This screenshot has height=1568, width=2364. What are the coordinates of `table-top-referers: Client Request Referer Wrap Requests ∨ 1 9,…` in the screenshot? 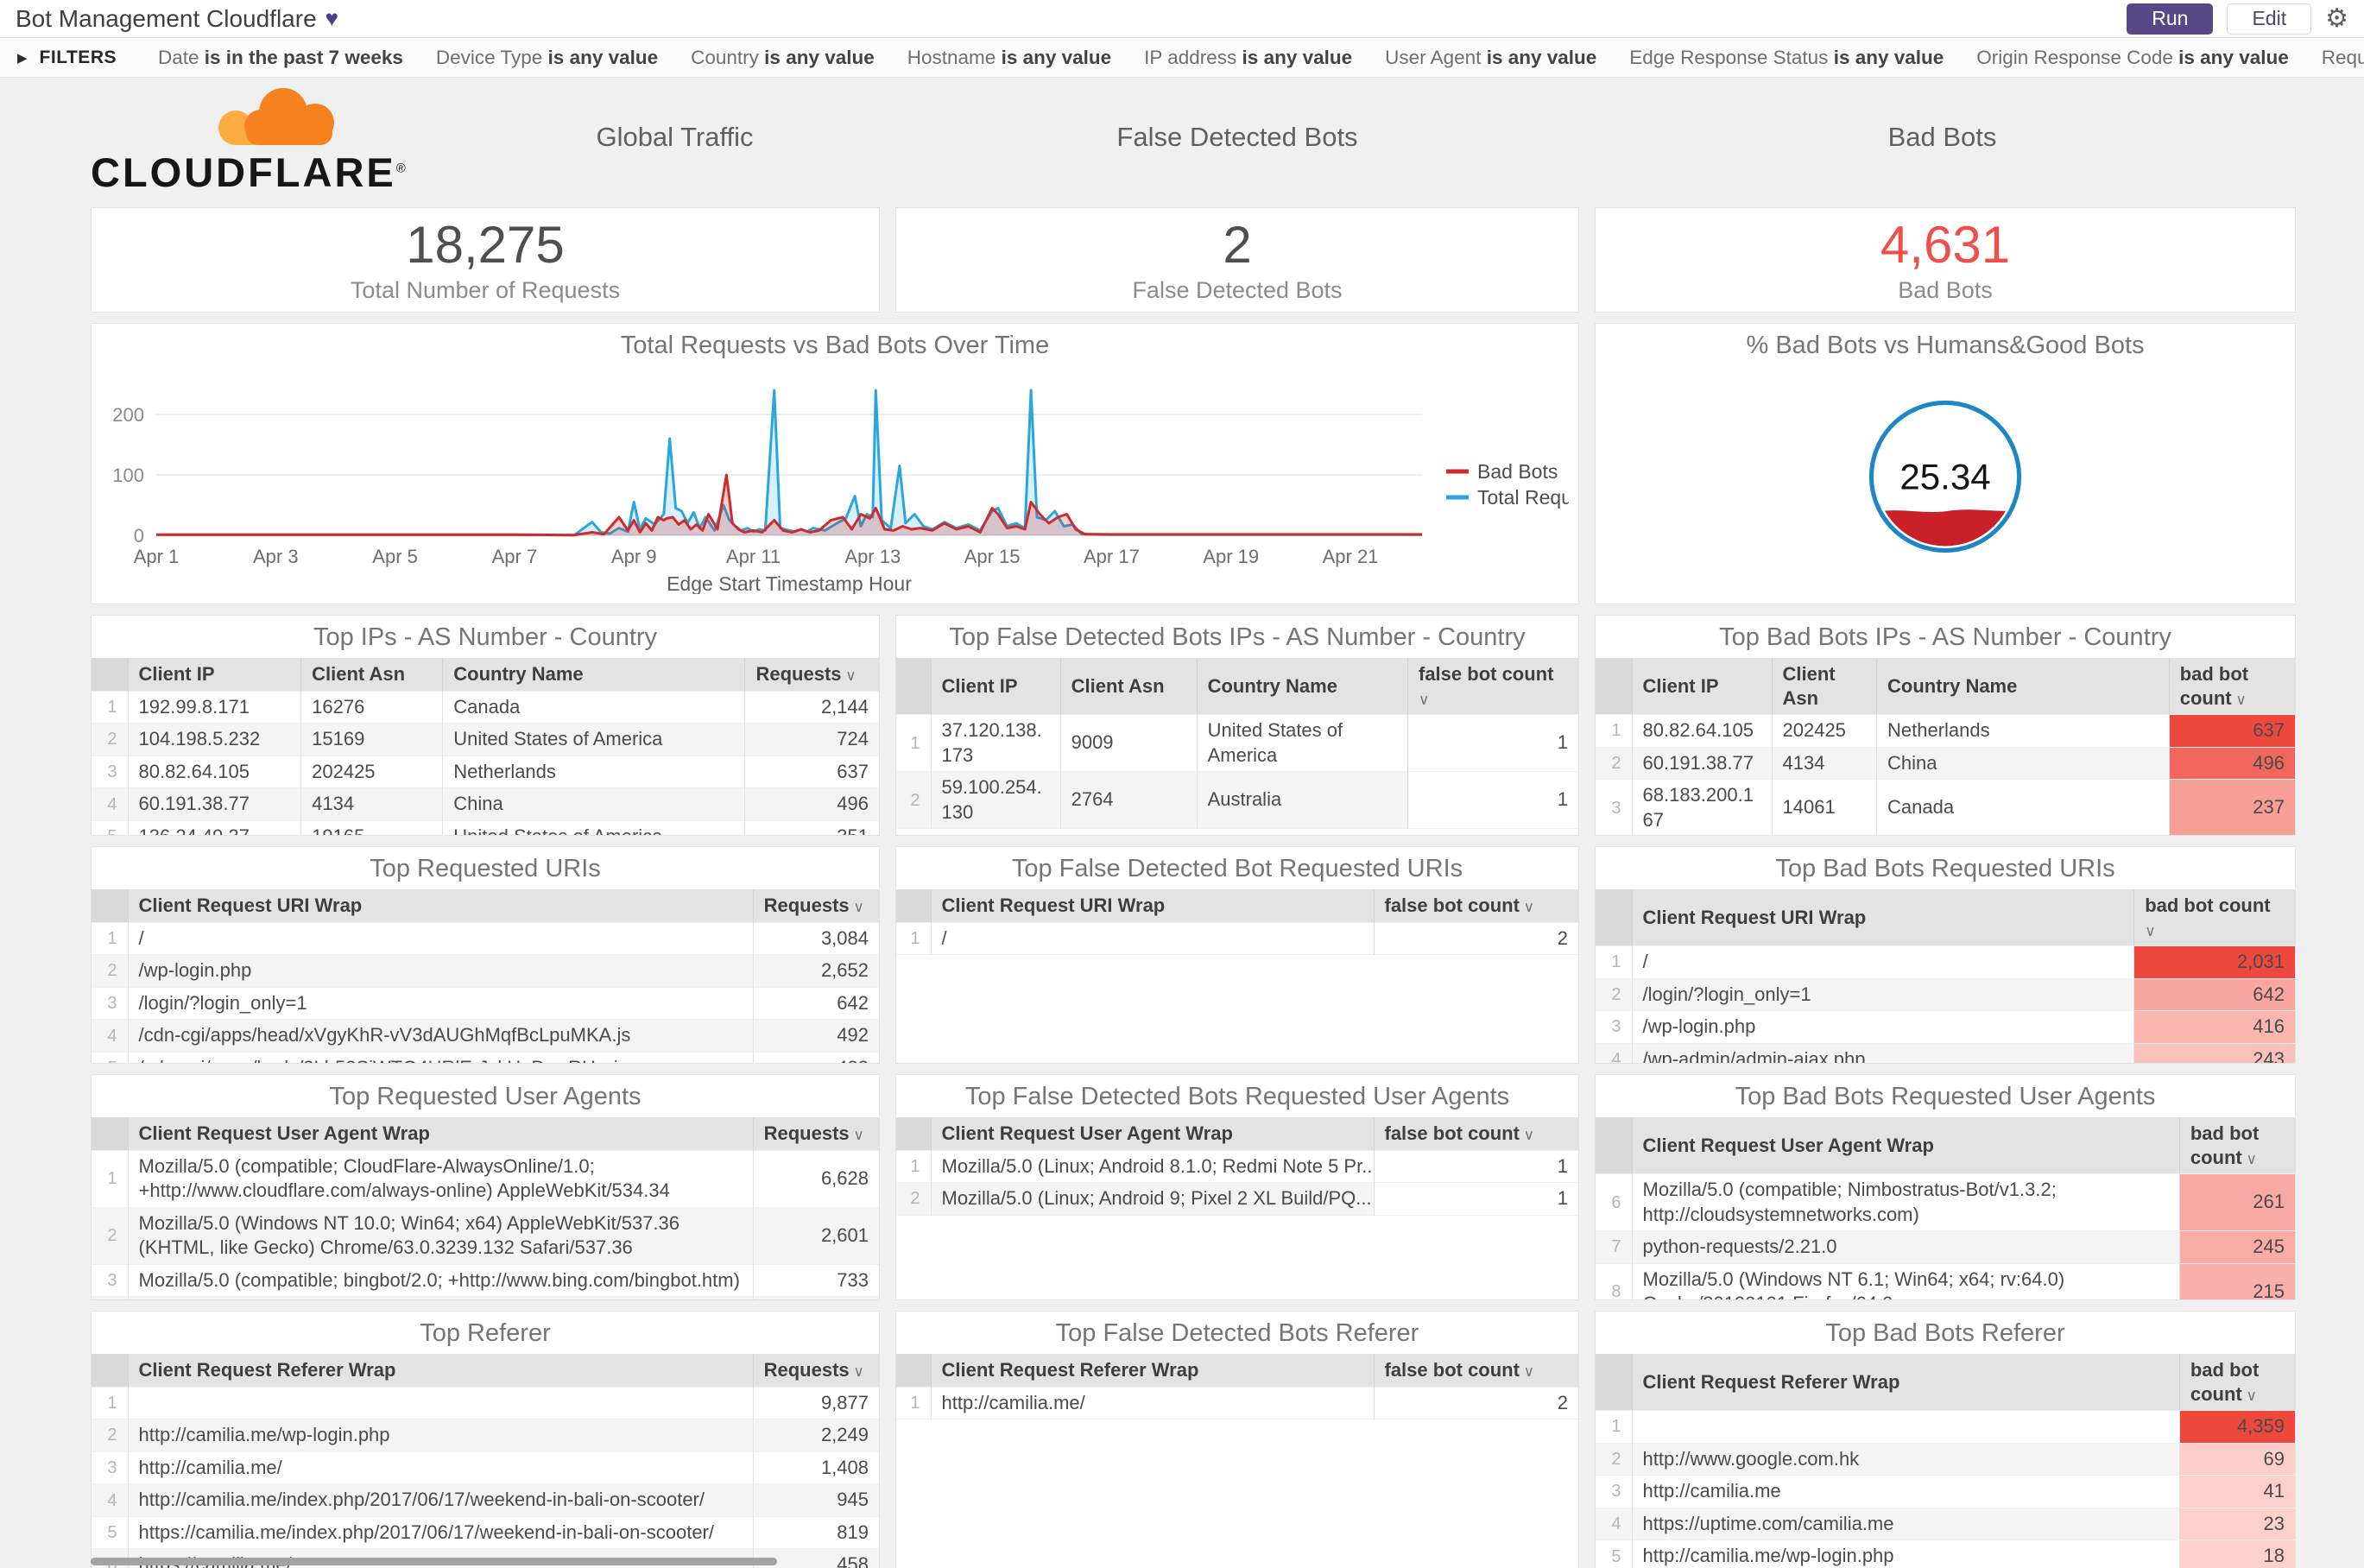 It's located at (485, 1461).